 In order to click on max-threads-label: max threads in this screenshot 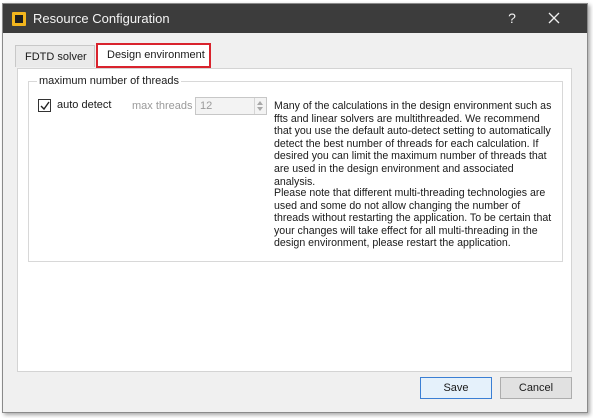, I will do `click(162, 106)`.